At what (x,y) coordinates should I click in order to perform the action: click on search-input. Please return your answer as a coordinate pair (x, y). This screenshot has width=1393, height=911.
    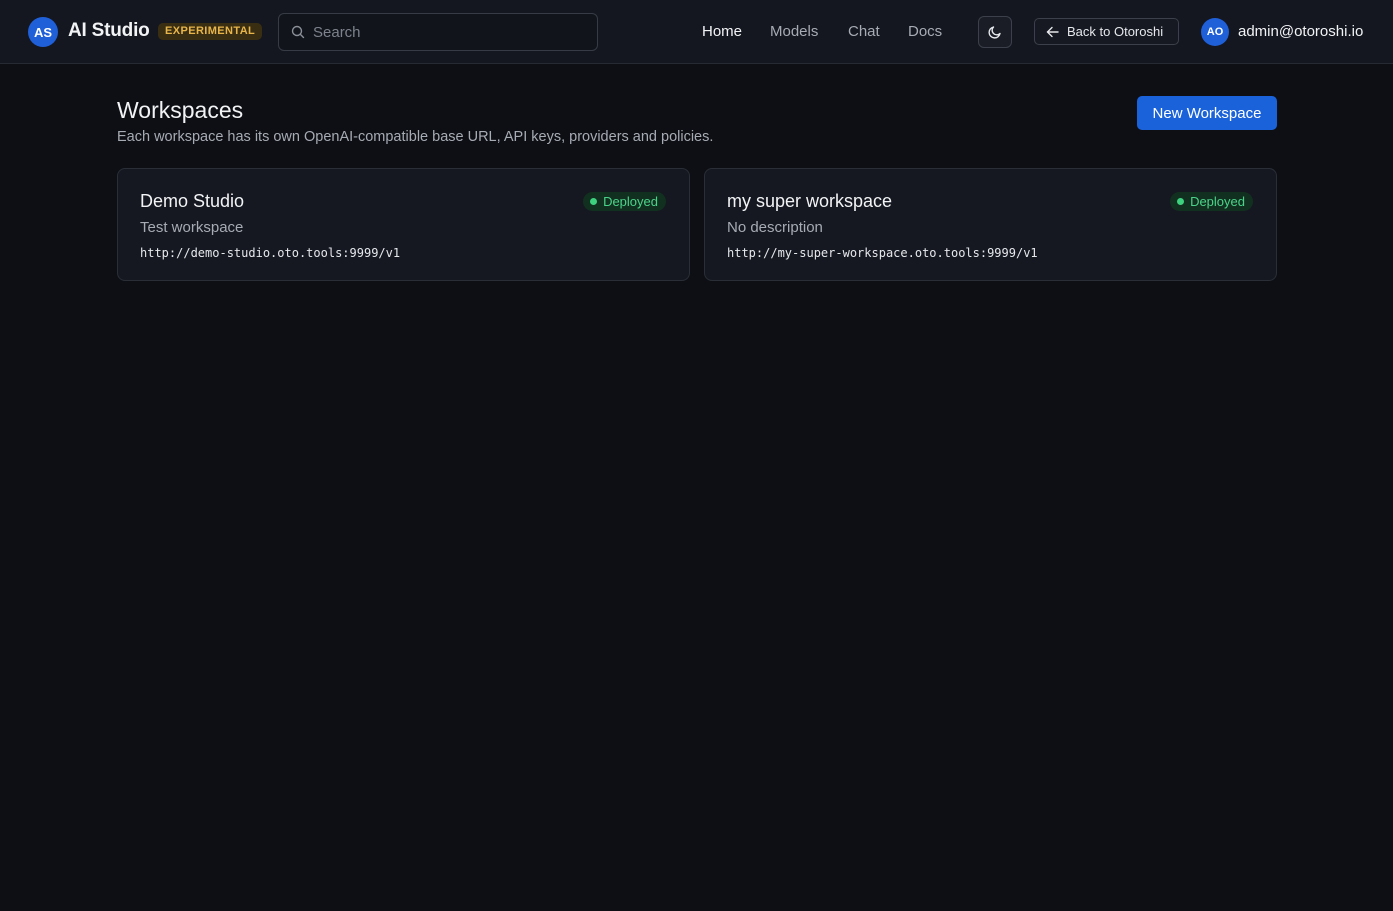
    Looking at the image, I should click on (453, 32).